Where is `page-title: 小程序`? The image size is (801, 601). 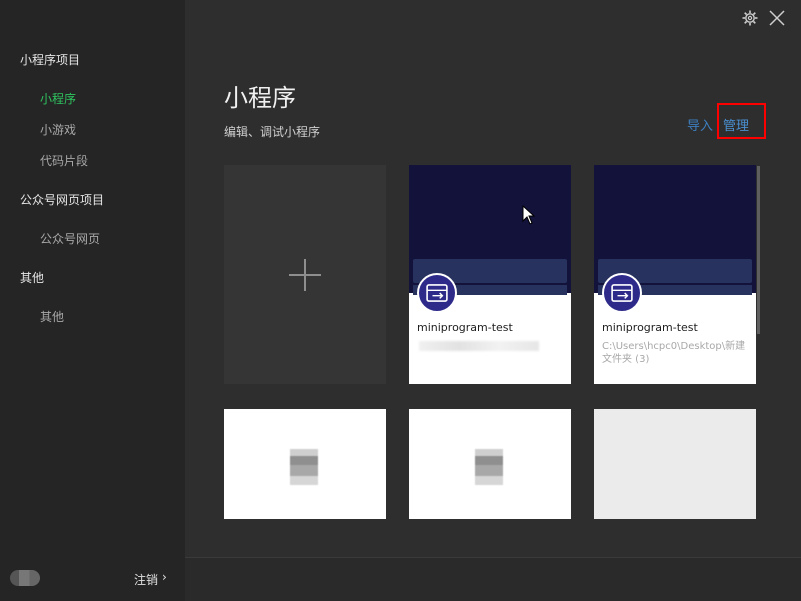
page-title: 小程序 is located at coordinates (260, 98).